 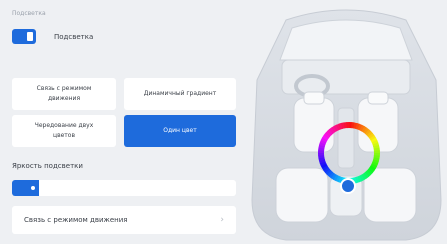 What do you see at coordinates (349, 153) in the screenshot?
I see `color-wheel` at bounding box center [349, 153].